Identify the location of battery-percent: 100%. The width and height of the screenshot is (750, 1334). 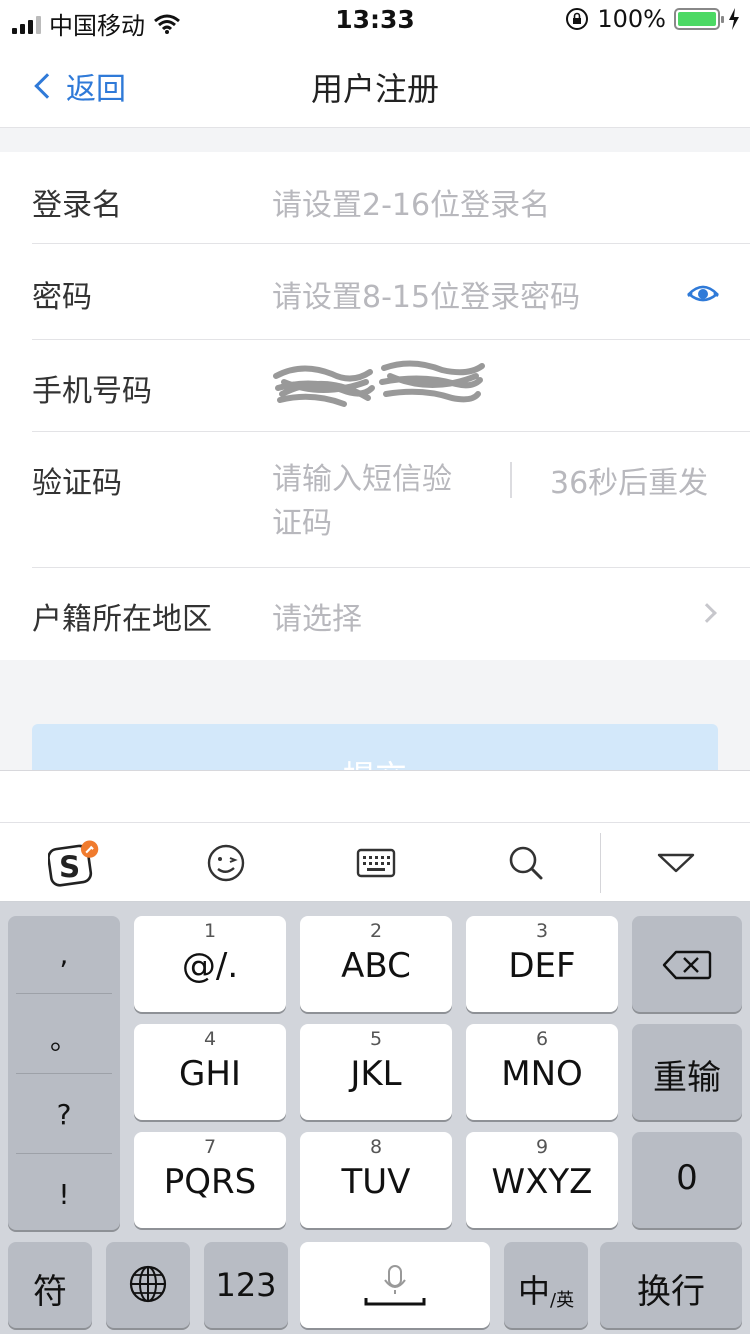
(631, 19).